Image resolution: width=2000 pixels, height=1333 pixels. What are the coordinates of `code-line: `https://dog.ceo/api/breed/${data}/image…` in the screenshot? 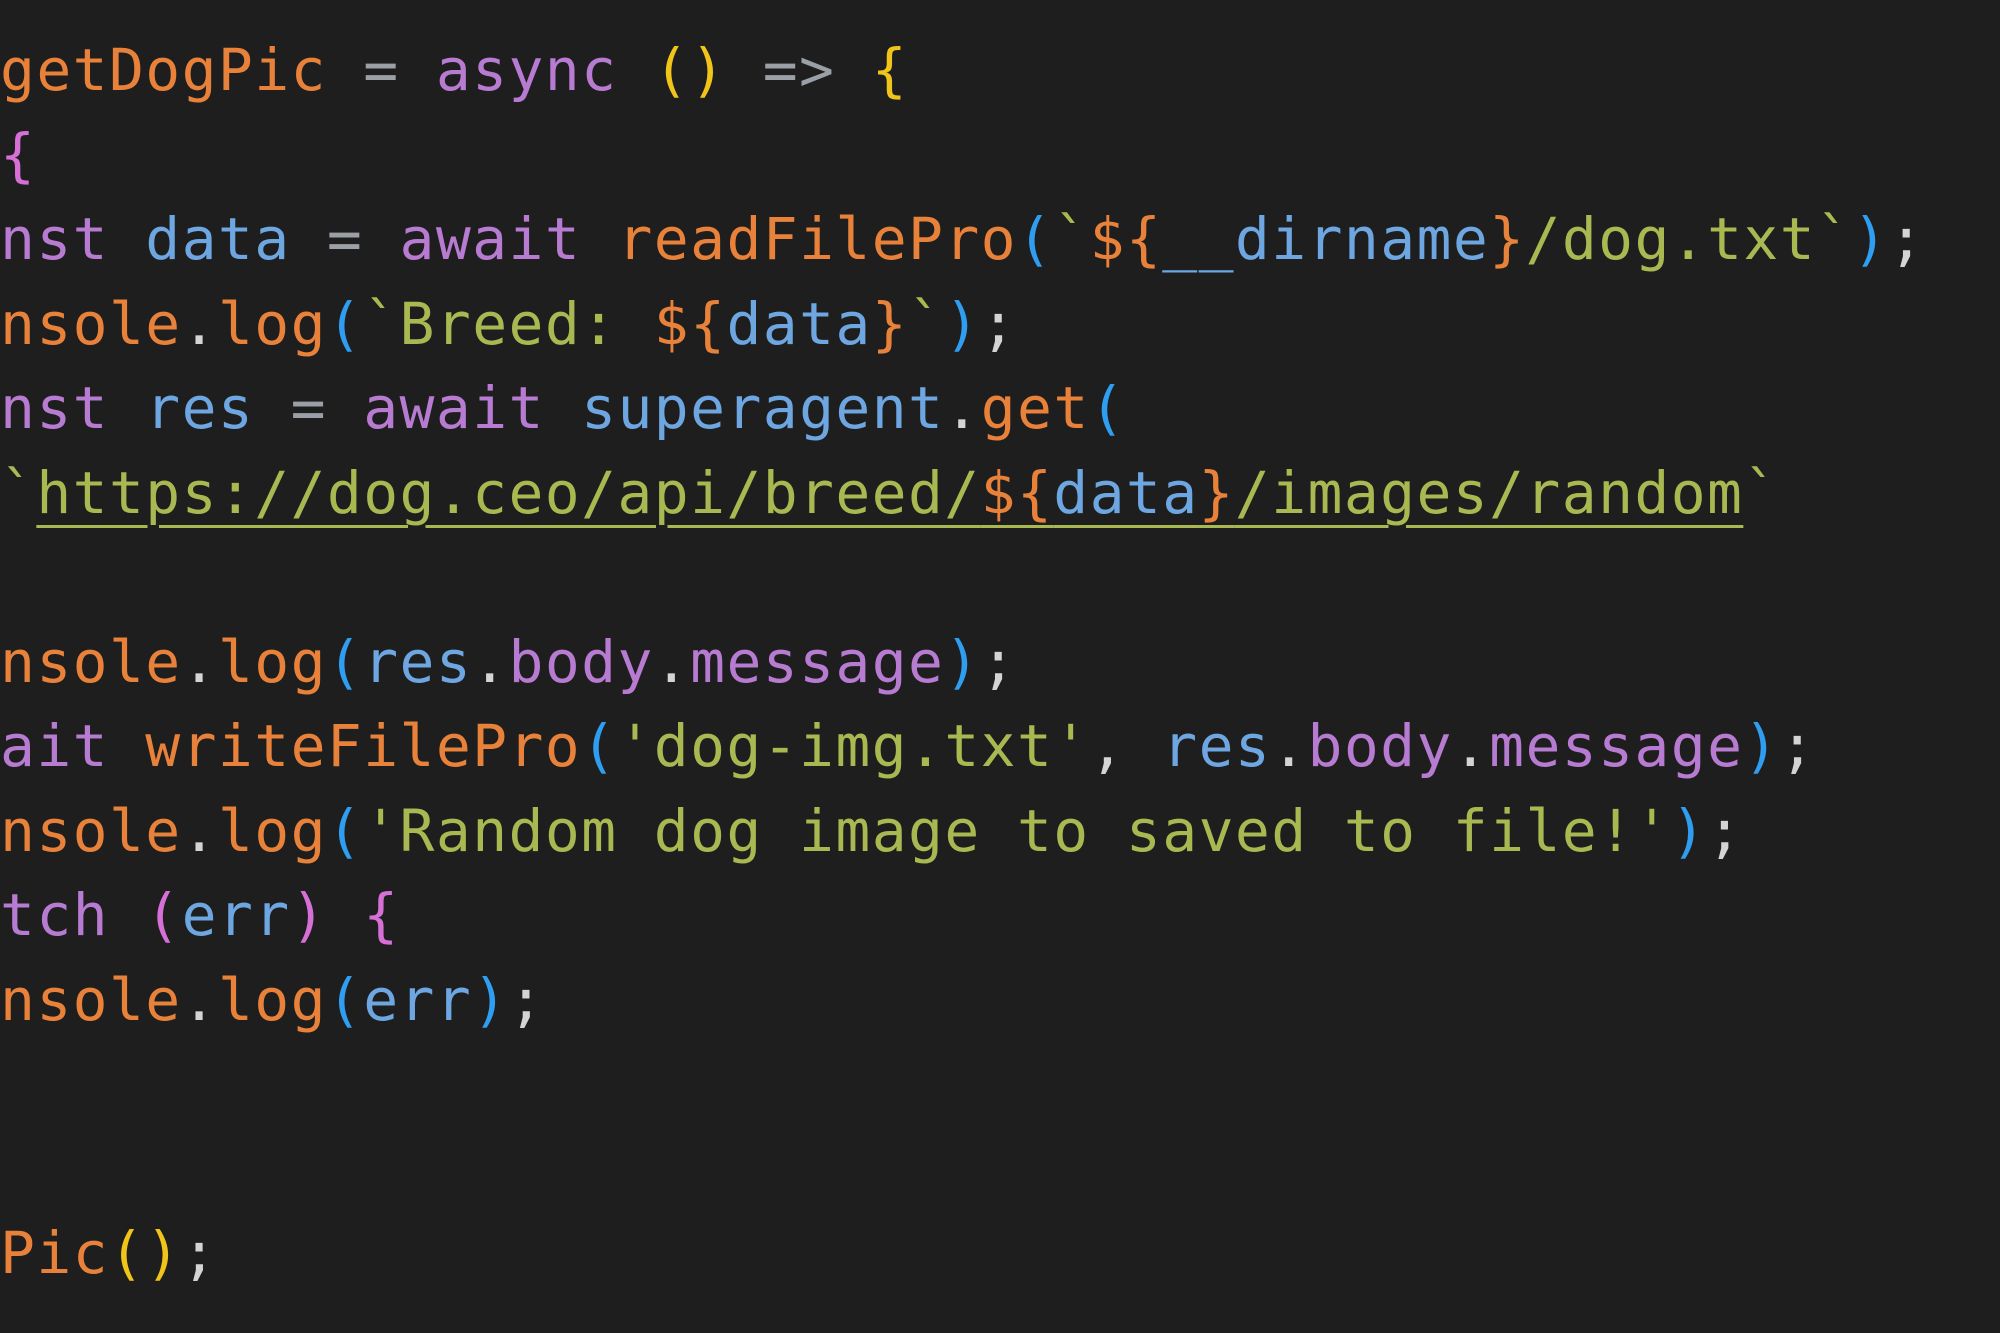 It's located at (890, 493).